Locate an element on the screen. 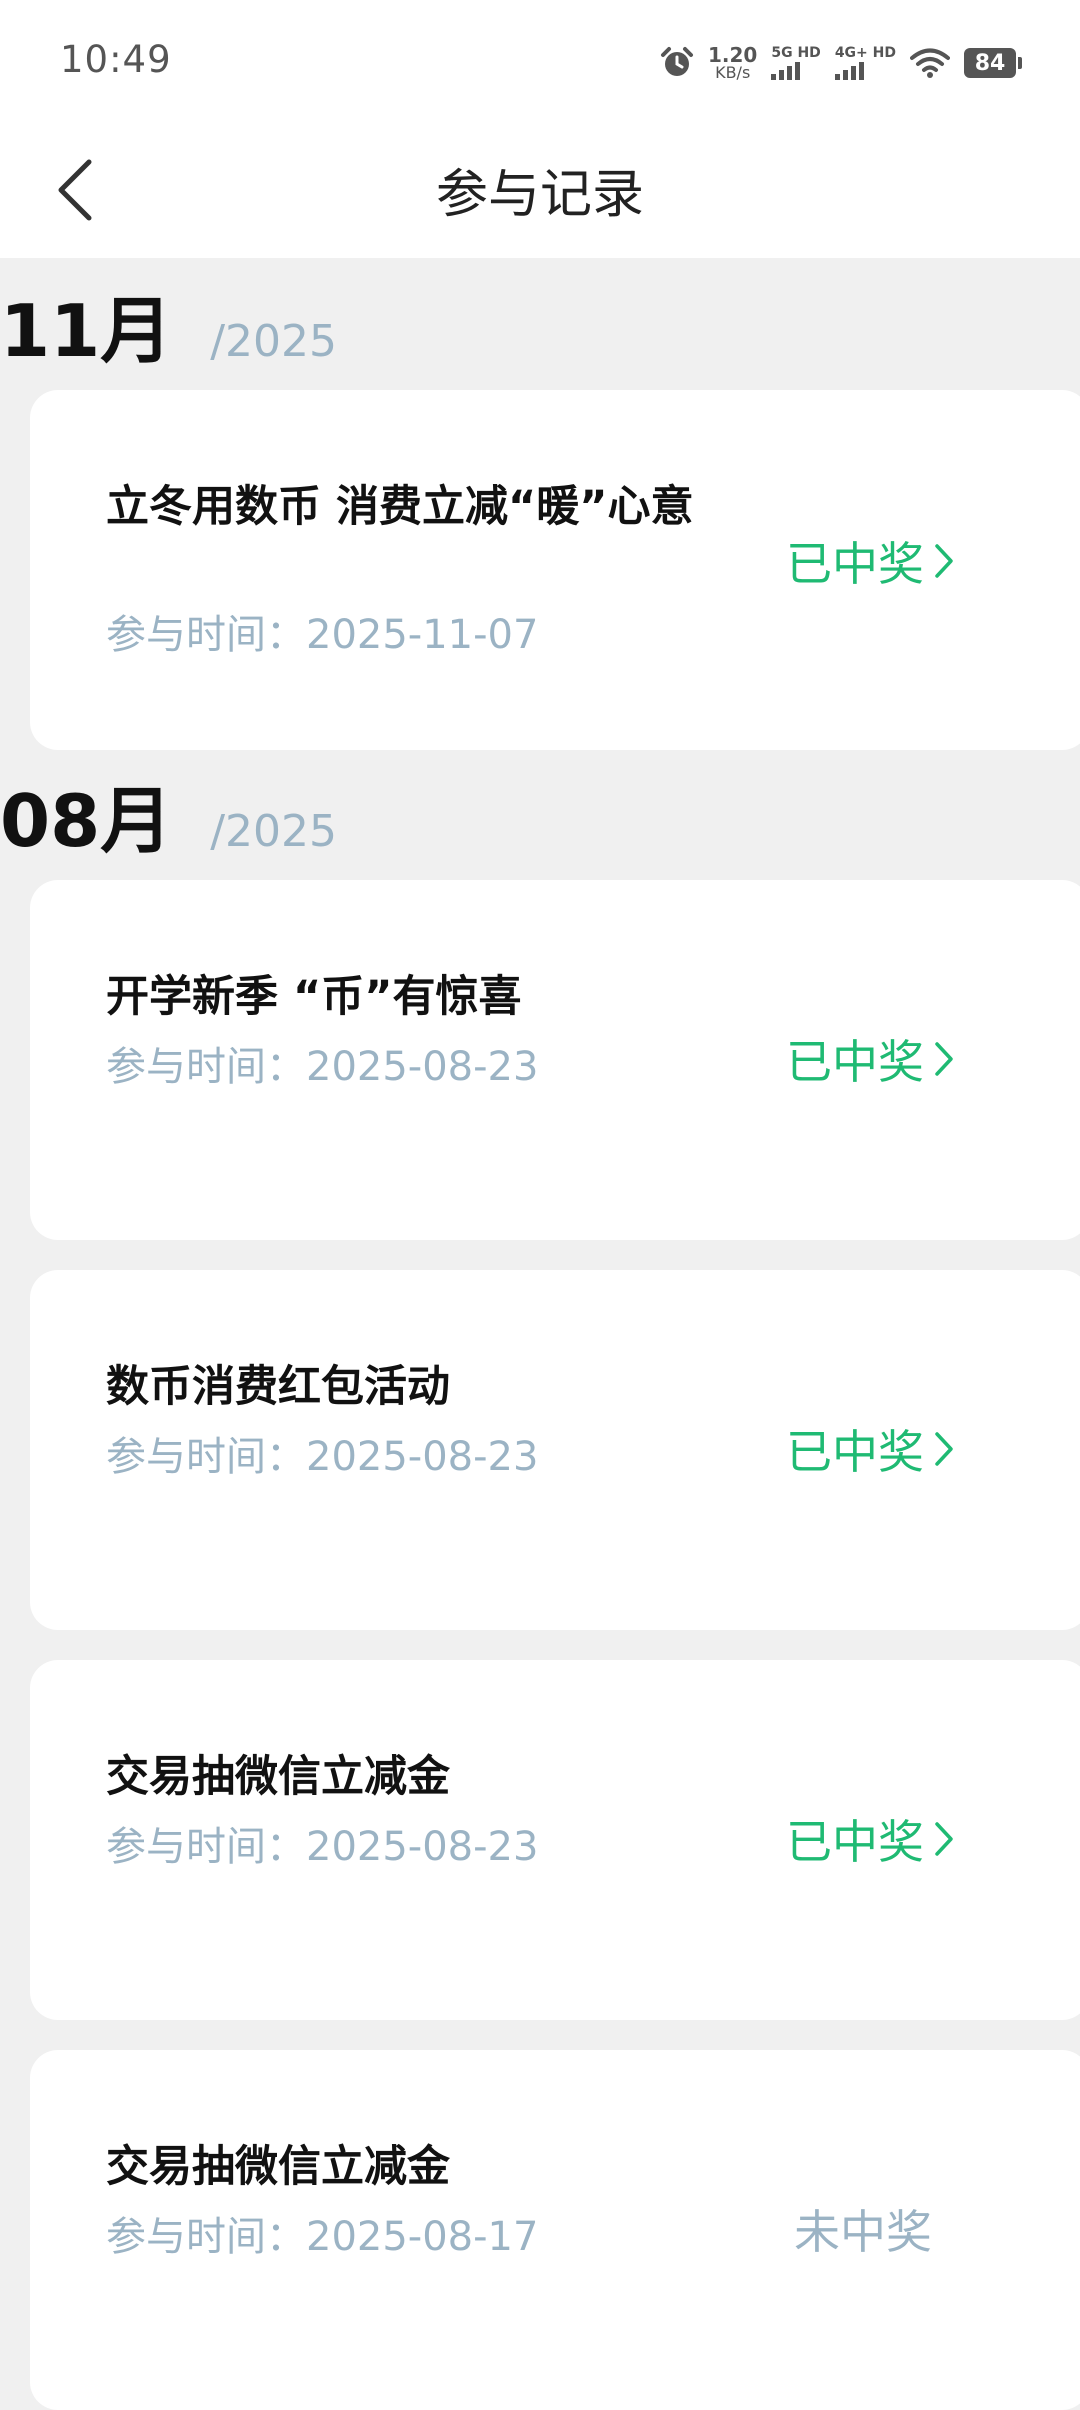  record-title: 数币消费红包活动 is located at coordinates (278, 1387).